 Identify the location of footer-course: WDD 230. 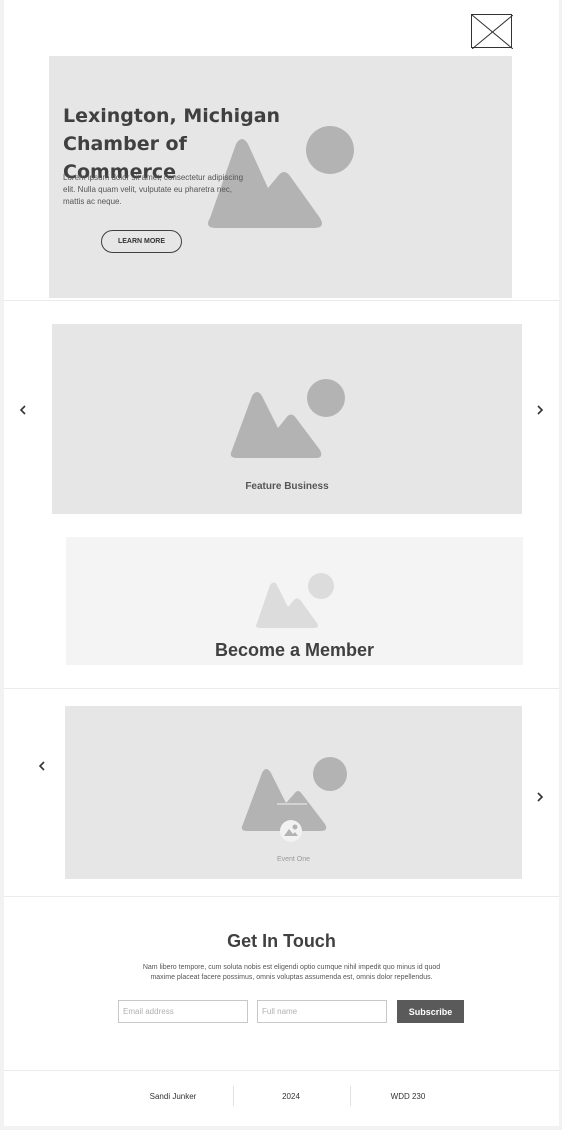
(408, 1096).